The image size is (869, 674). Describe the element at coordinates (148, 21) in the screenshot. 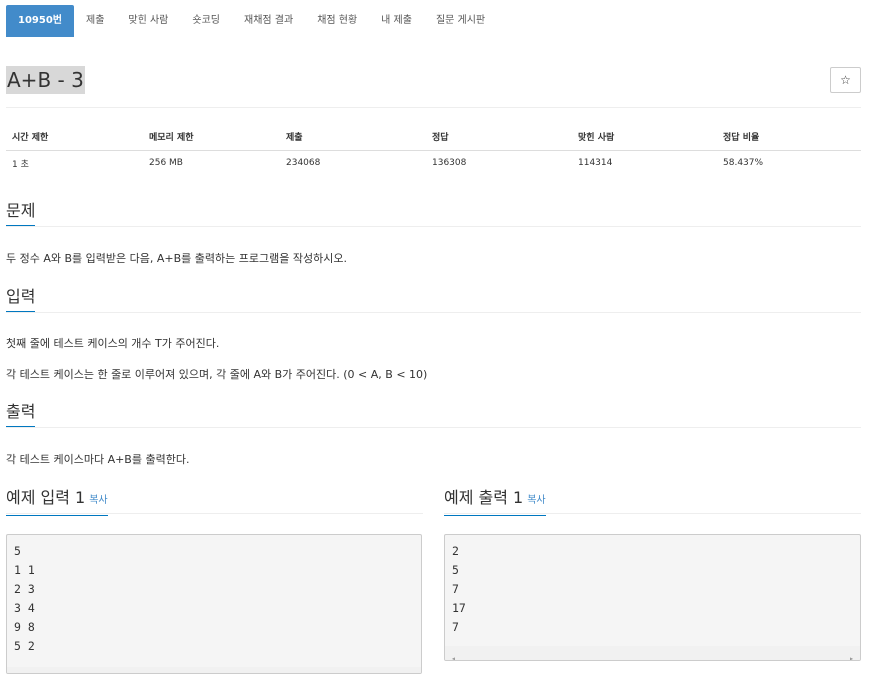

I see `tab-solvers: 맞힌 사람` at that location.